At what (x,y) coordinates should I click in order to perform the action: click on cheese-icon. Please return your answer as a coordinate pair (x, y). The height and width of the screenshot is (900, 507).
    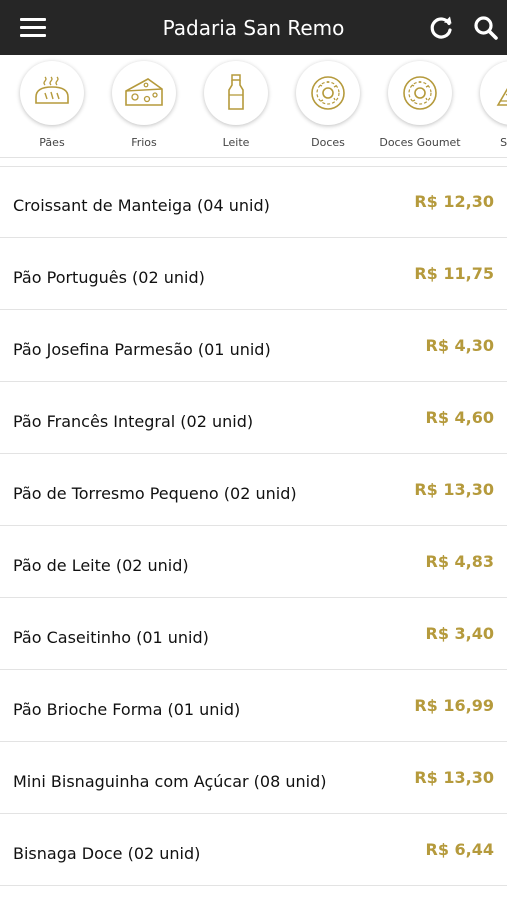
    Looking at the image, I should click on (144, 92).